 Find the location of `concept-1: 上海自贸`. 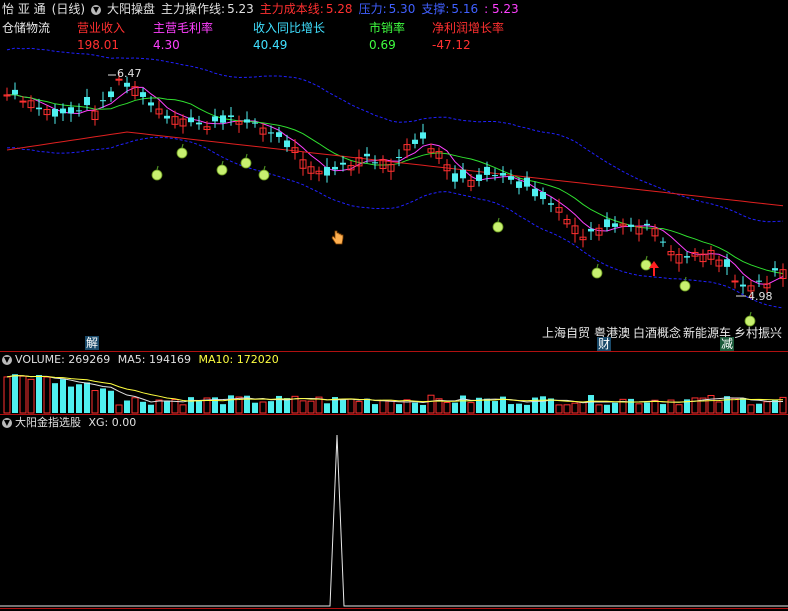

concept-1: 上海自贸 is located at coordinates (566, 332).